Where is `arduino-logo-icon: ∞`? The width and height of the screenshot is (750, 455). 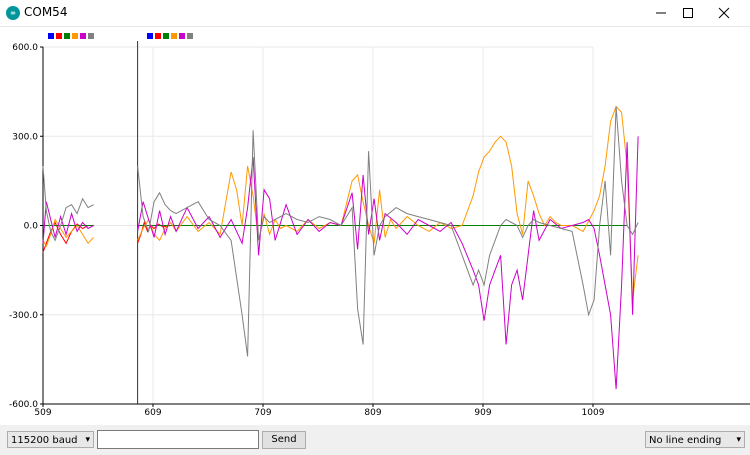
arduino-logo-icon: ∞ is located at coordinates (13, 13).